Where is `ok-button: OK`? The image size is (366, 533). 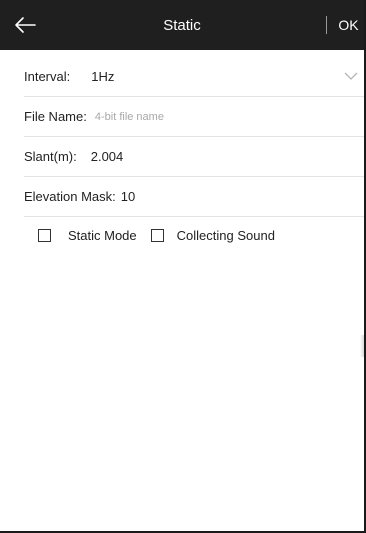 ok-button: OK is located at coordinates (348, 25).